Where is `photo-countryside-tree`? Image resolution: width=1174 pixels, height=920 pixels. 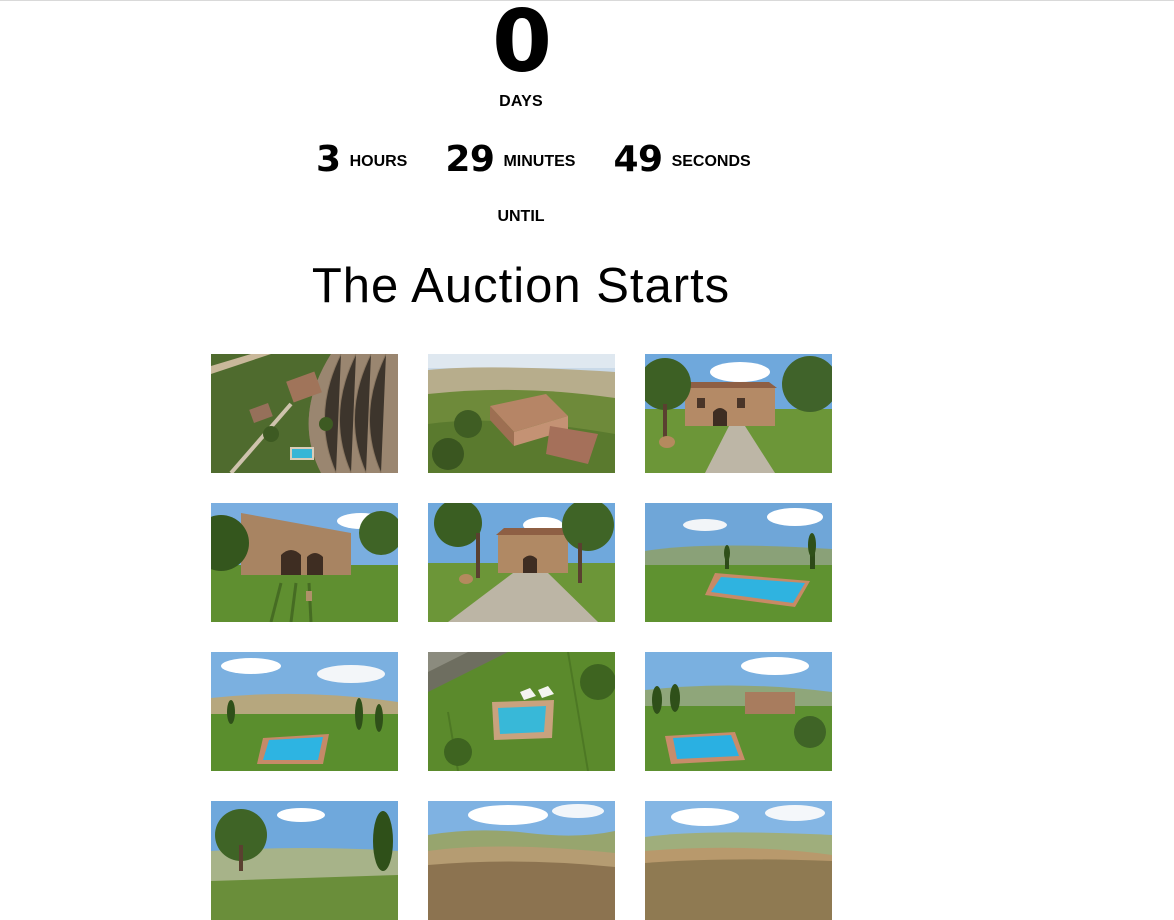
photo-countryside-tree is located at coordinates (304, 860).